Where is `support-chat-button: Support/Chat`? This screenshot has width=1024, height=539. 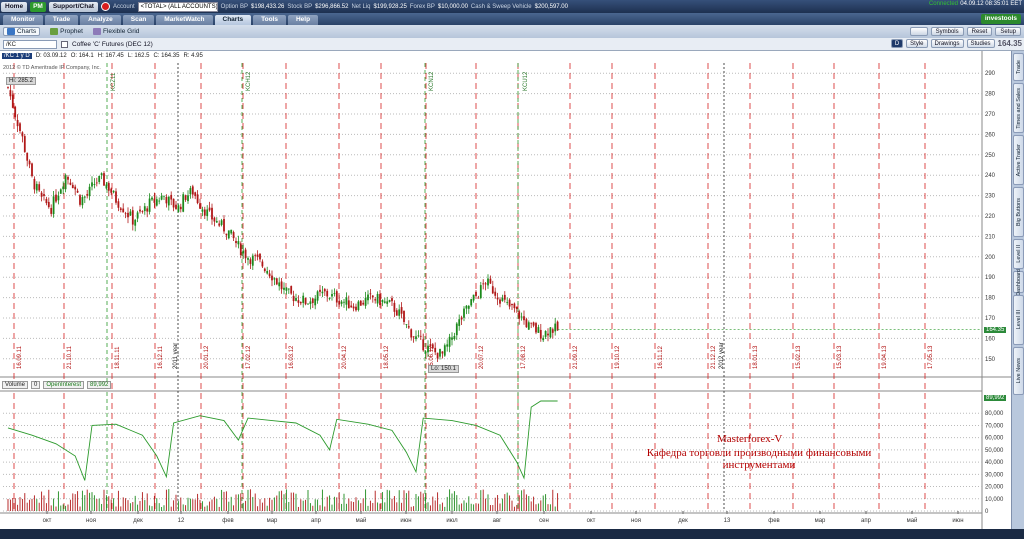
support-chat-button: Support/Chat is located at coordinates (73, 6).